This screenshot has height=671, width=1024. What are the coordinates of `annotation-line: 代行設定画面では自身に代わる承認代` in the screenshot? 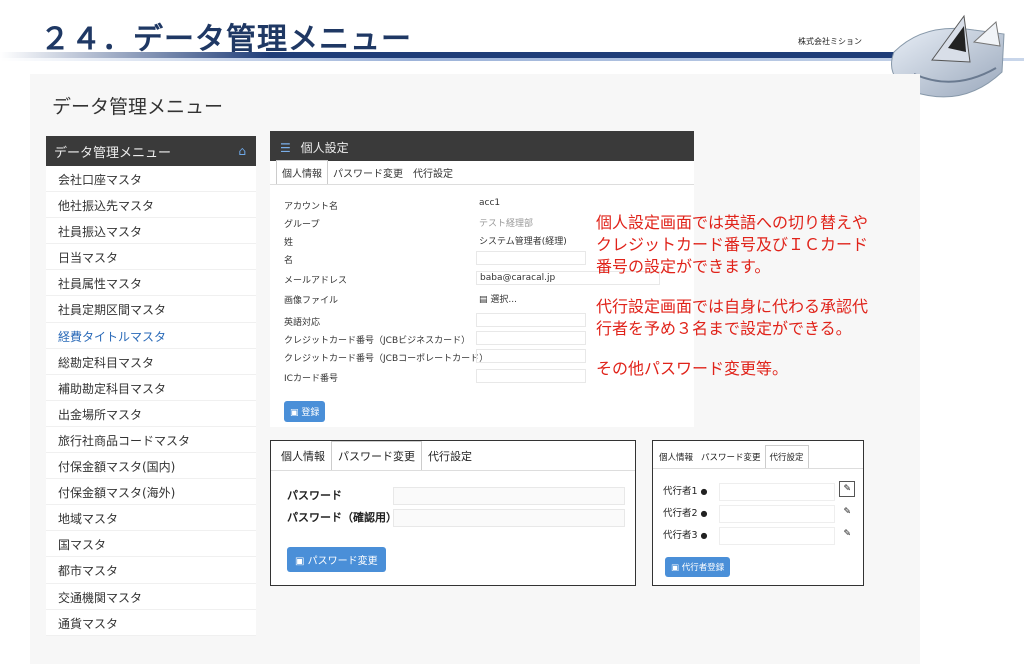 It's located at (732, 306).